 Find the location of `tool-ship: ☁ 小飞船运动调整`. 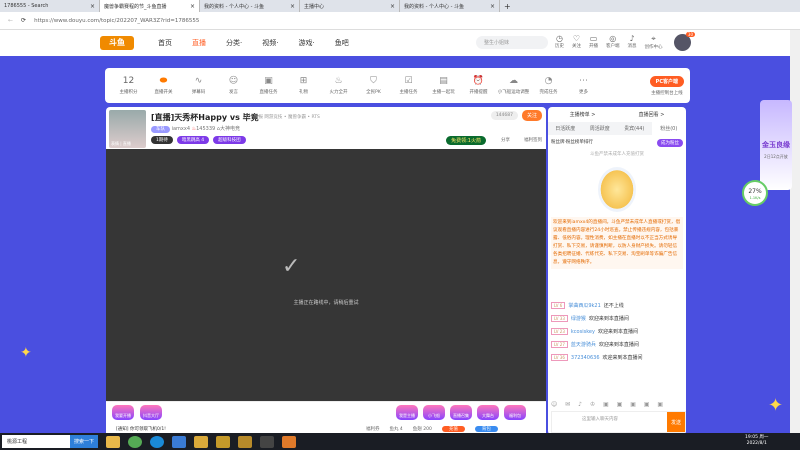

tool-ship: ☁ 小飞船运动调整 is located at coordinates (513, 85).